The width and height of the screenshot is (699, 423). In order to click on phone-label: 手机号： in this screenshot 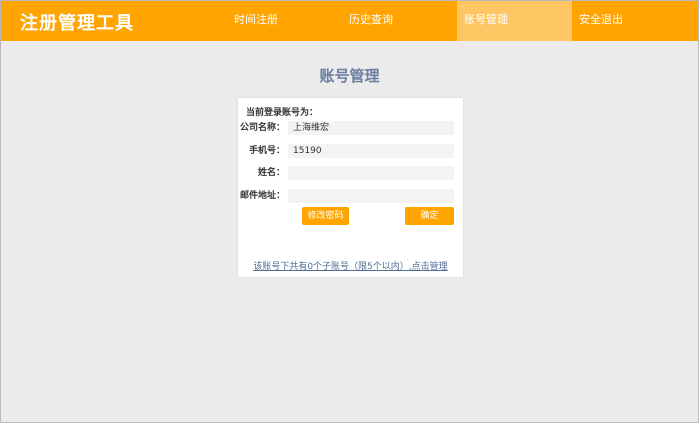, I will do `click(266, 151)`.